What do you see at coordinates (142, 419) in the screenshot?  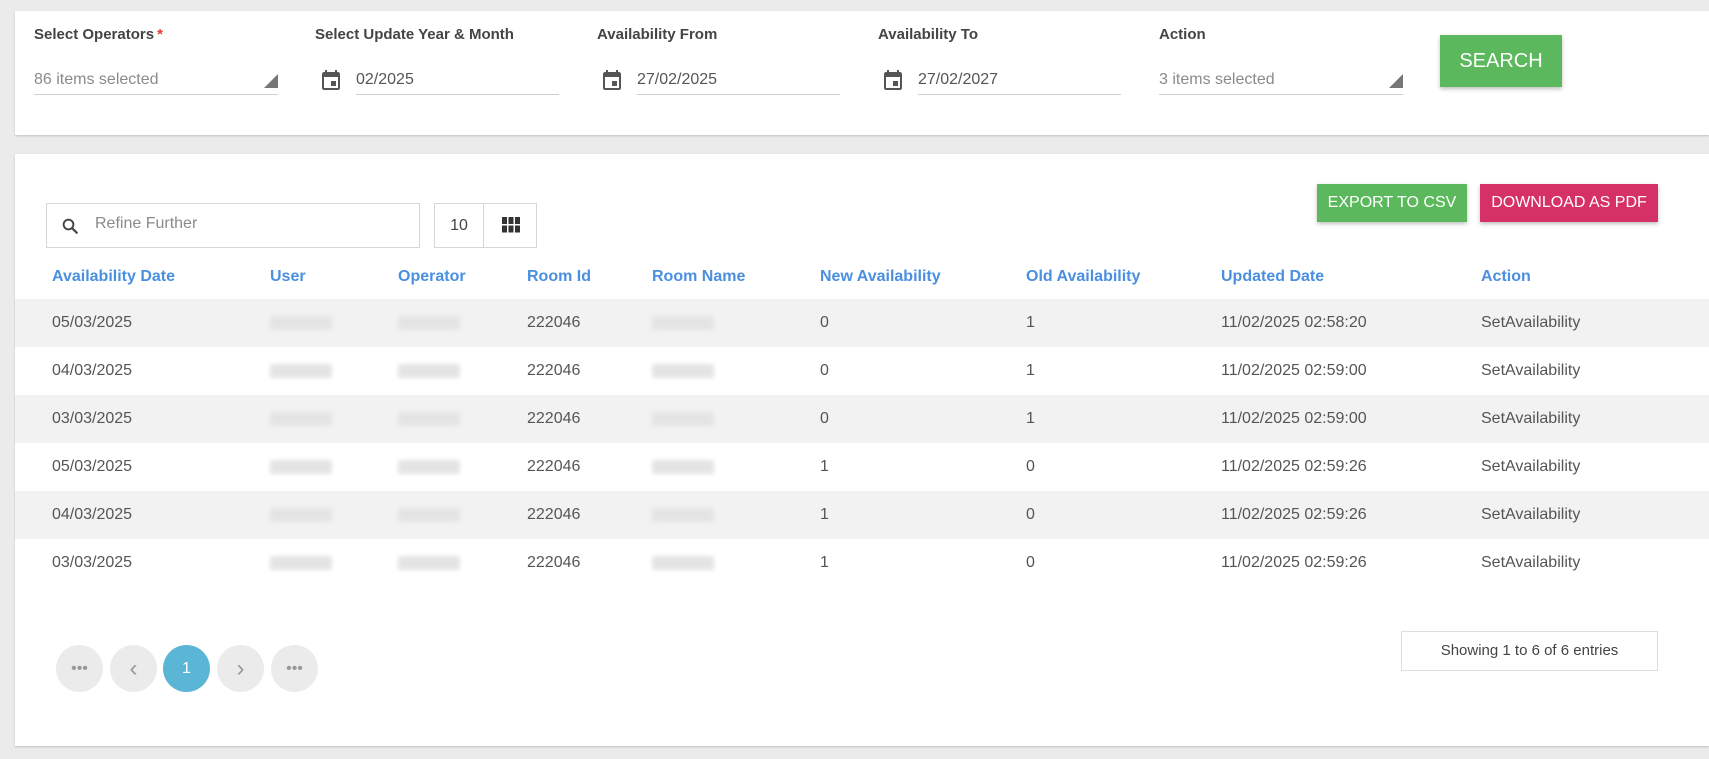 I see `availability-date-cell: 03/03/2025` at bounding box center [142, 419].